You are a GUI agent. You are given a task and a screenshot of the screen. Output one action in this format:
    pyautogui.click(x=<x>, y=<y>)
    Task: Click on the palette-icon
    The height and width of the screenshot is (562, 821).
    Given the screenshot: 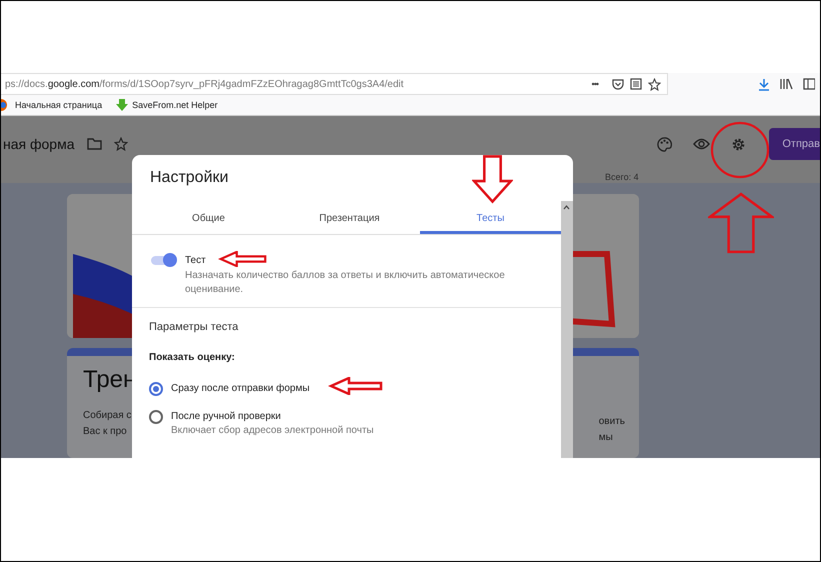 What is the action you would take?
    pyautogui.click(x=664, y=144)
    